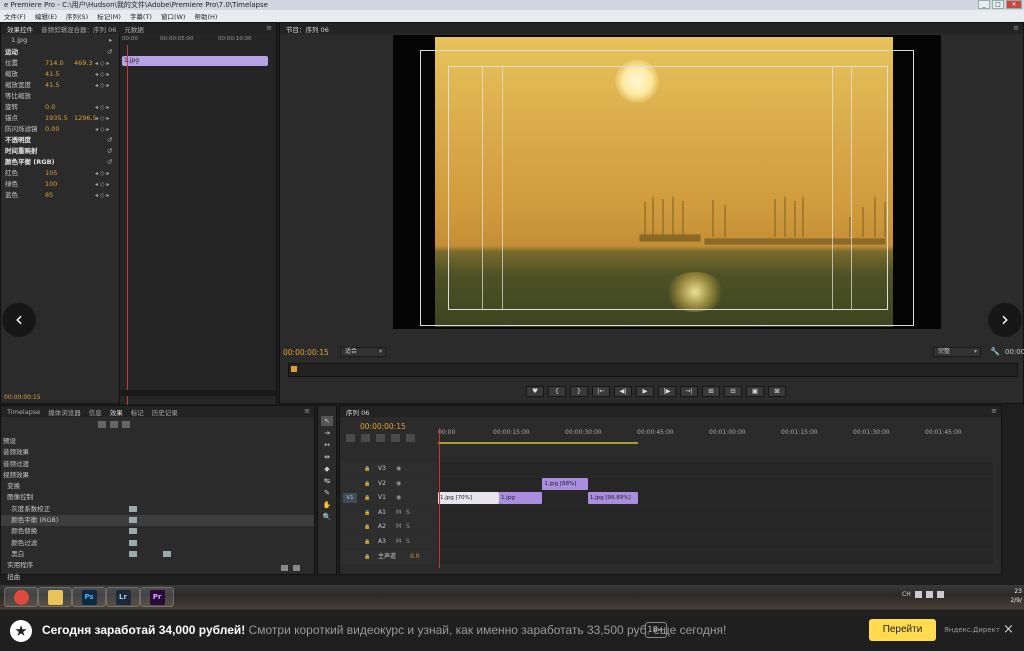 The height and width of the screenshot is (651, 1024). Describe the element at coordinates (157, 497) in the screenshot. I see `effects-tree-item: 图像控制` at that location.